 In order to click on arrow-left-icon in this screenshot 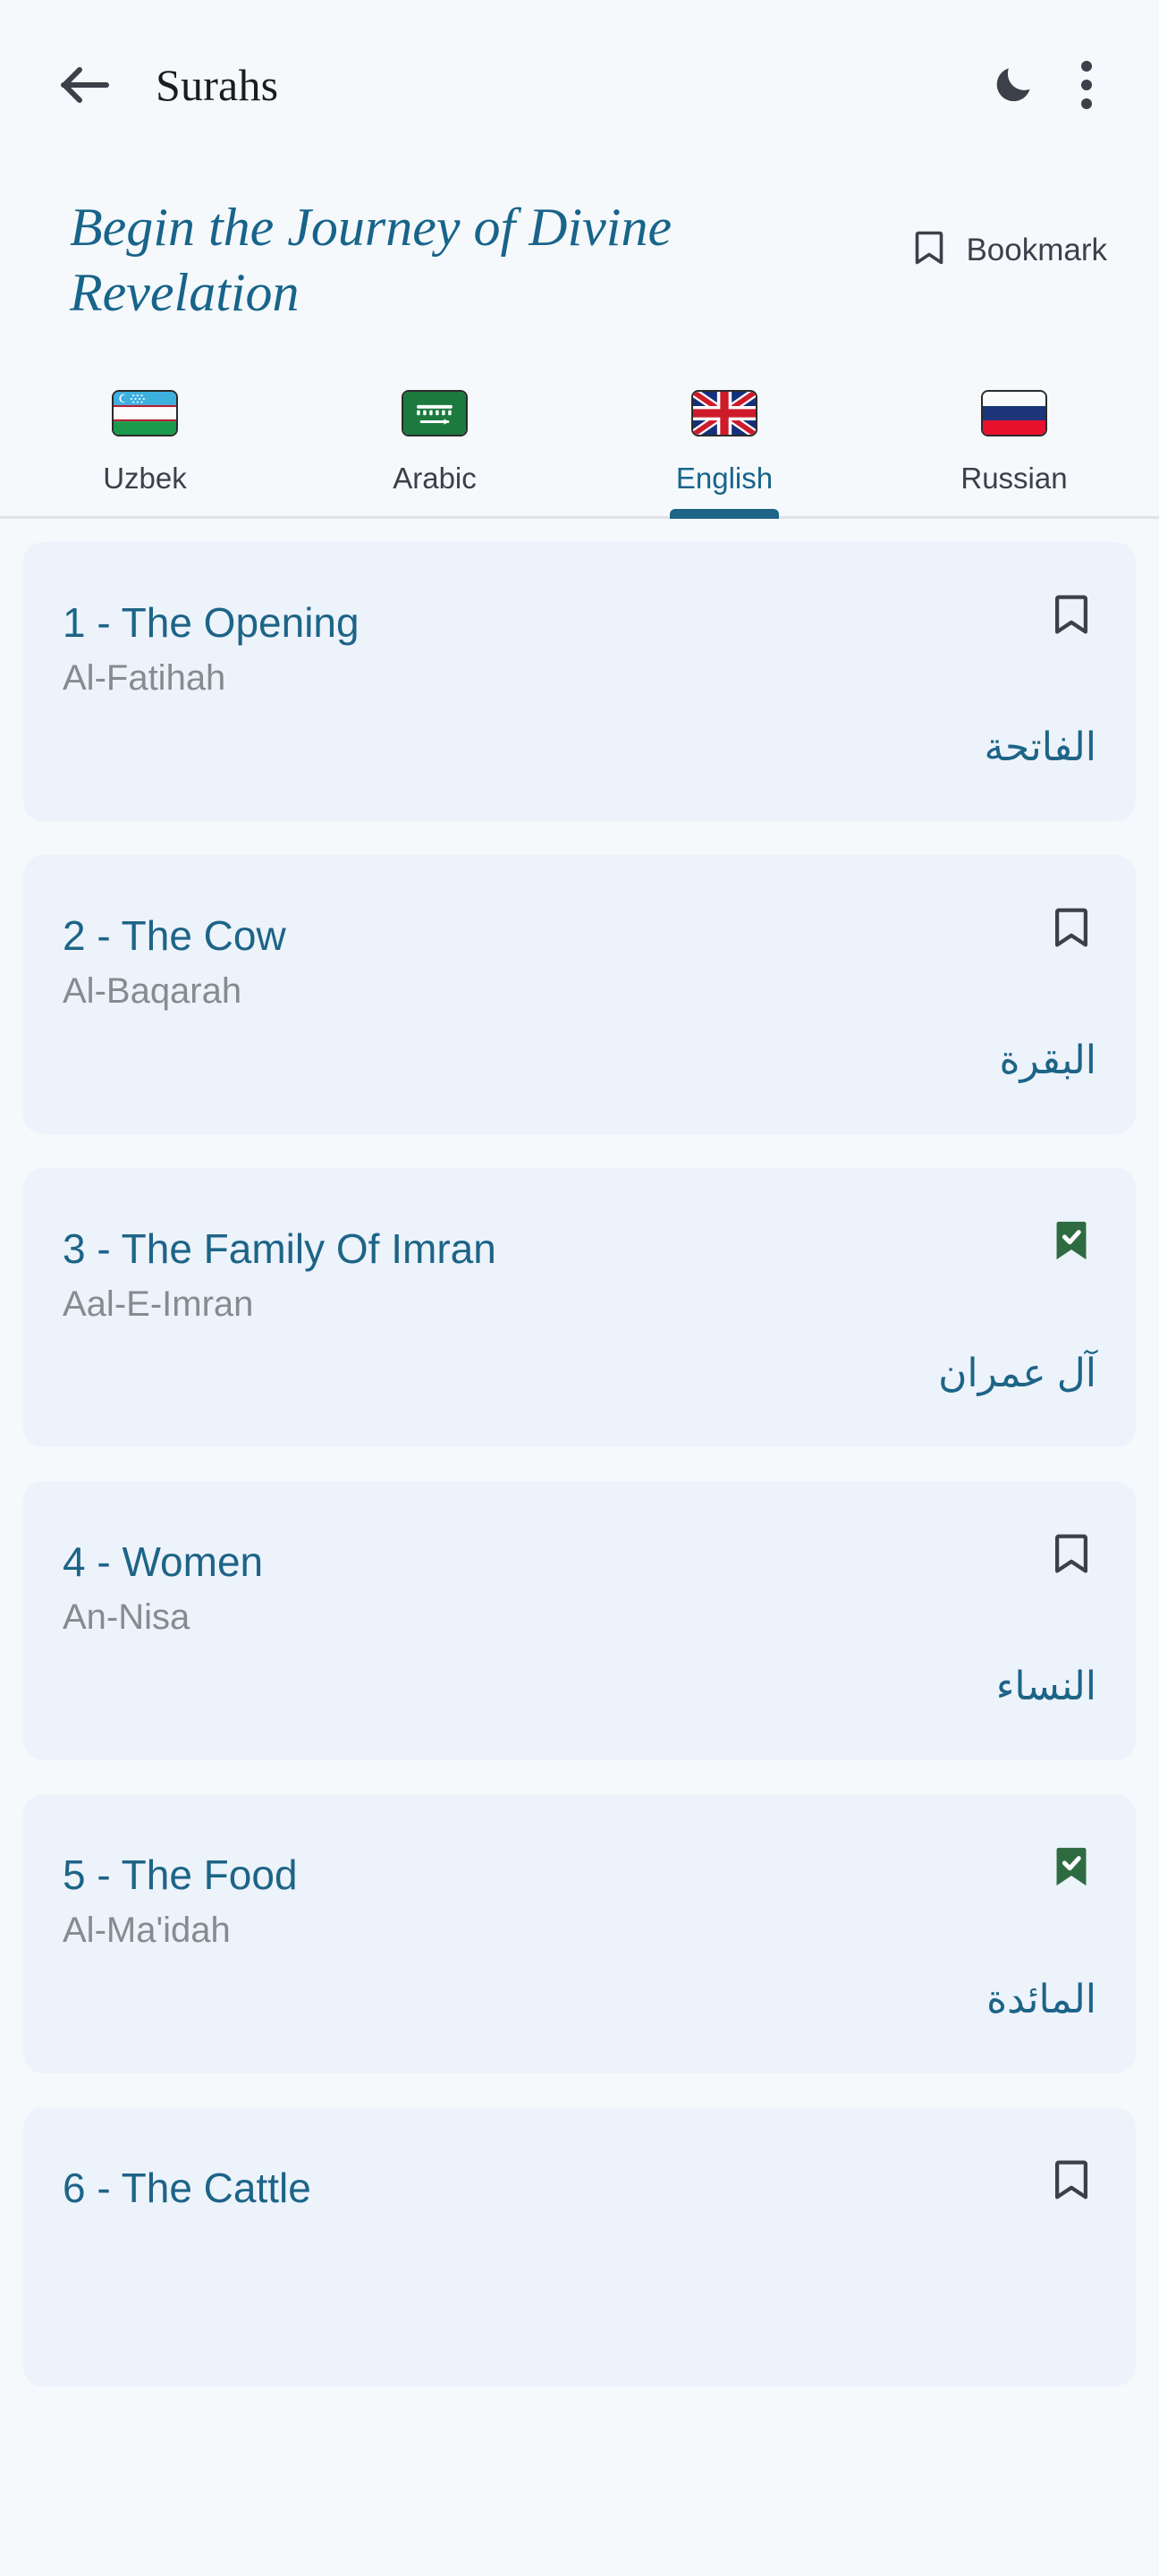, I will do `click(85, 85)`.